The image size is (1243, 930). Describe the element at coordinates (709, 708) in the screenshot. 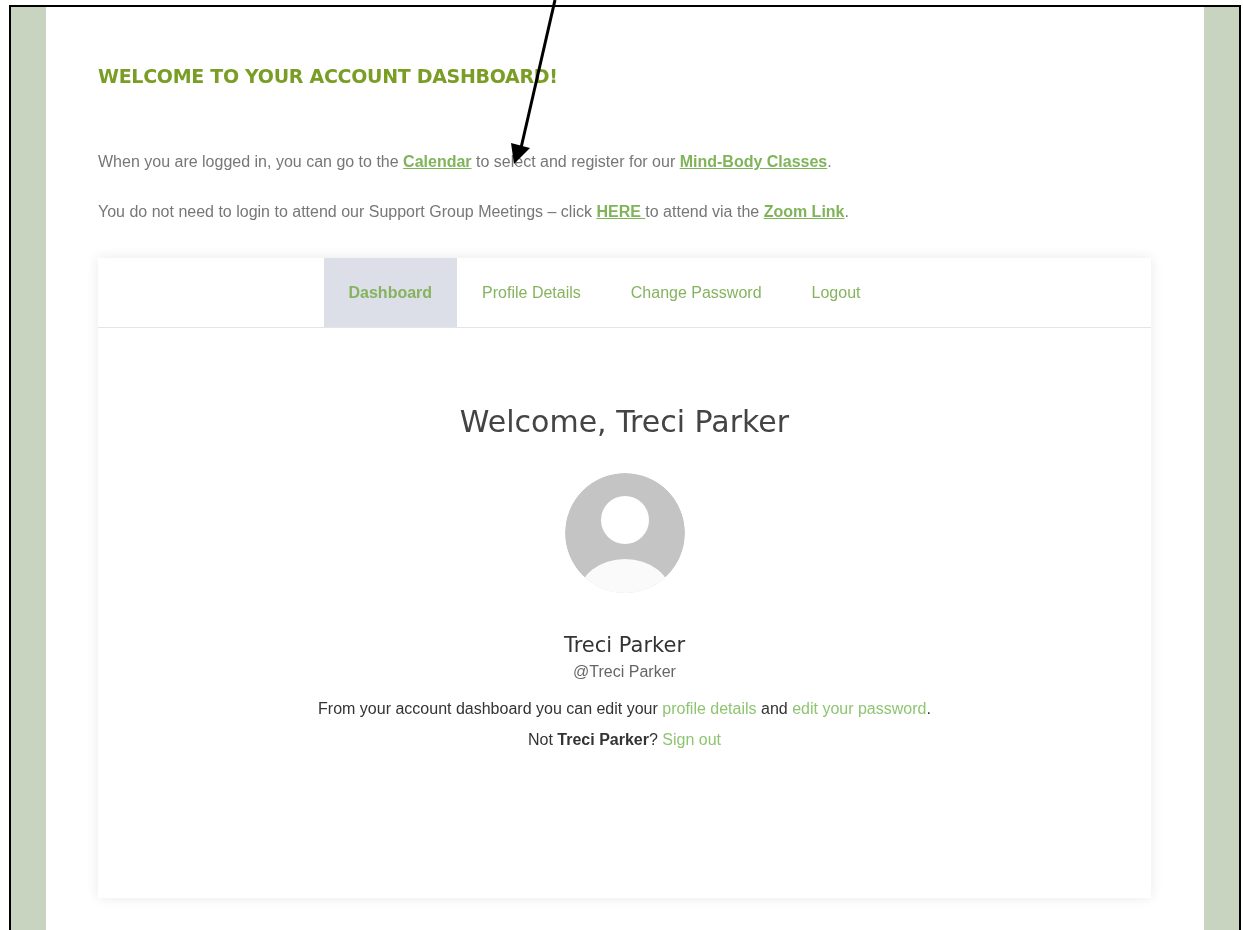

I see `text-link: profile details` at that location.